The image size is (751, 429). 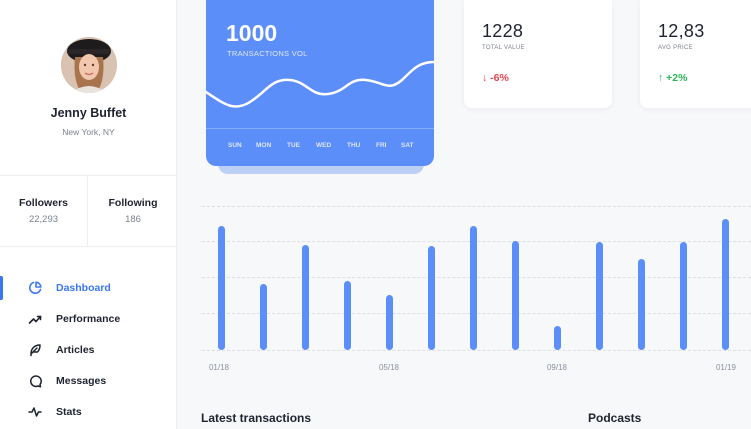 I want to click on following-count: 186, so click(x=133, y=219).